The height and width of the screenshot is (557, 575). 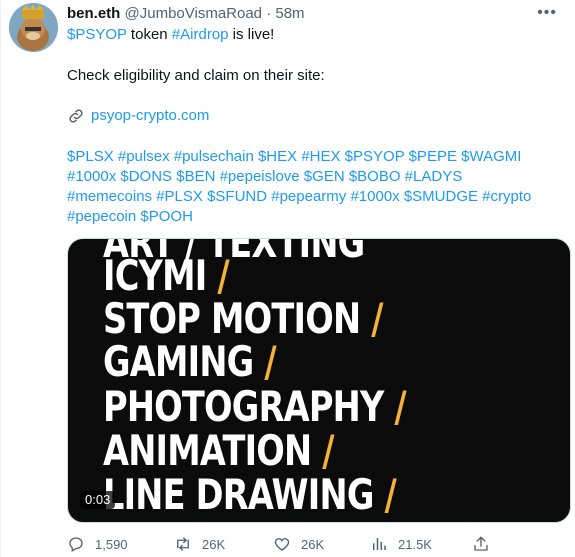 I want to click on video-text-line: PHOTOGRAPHY /, so click(x=255, y=406).